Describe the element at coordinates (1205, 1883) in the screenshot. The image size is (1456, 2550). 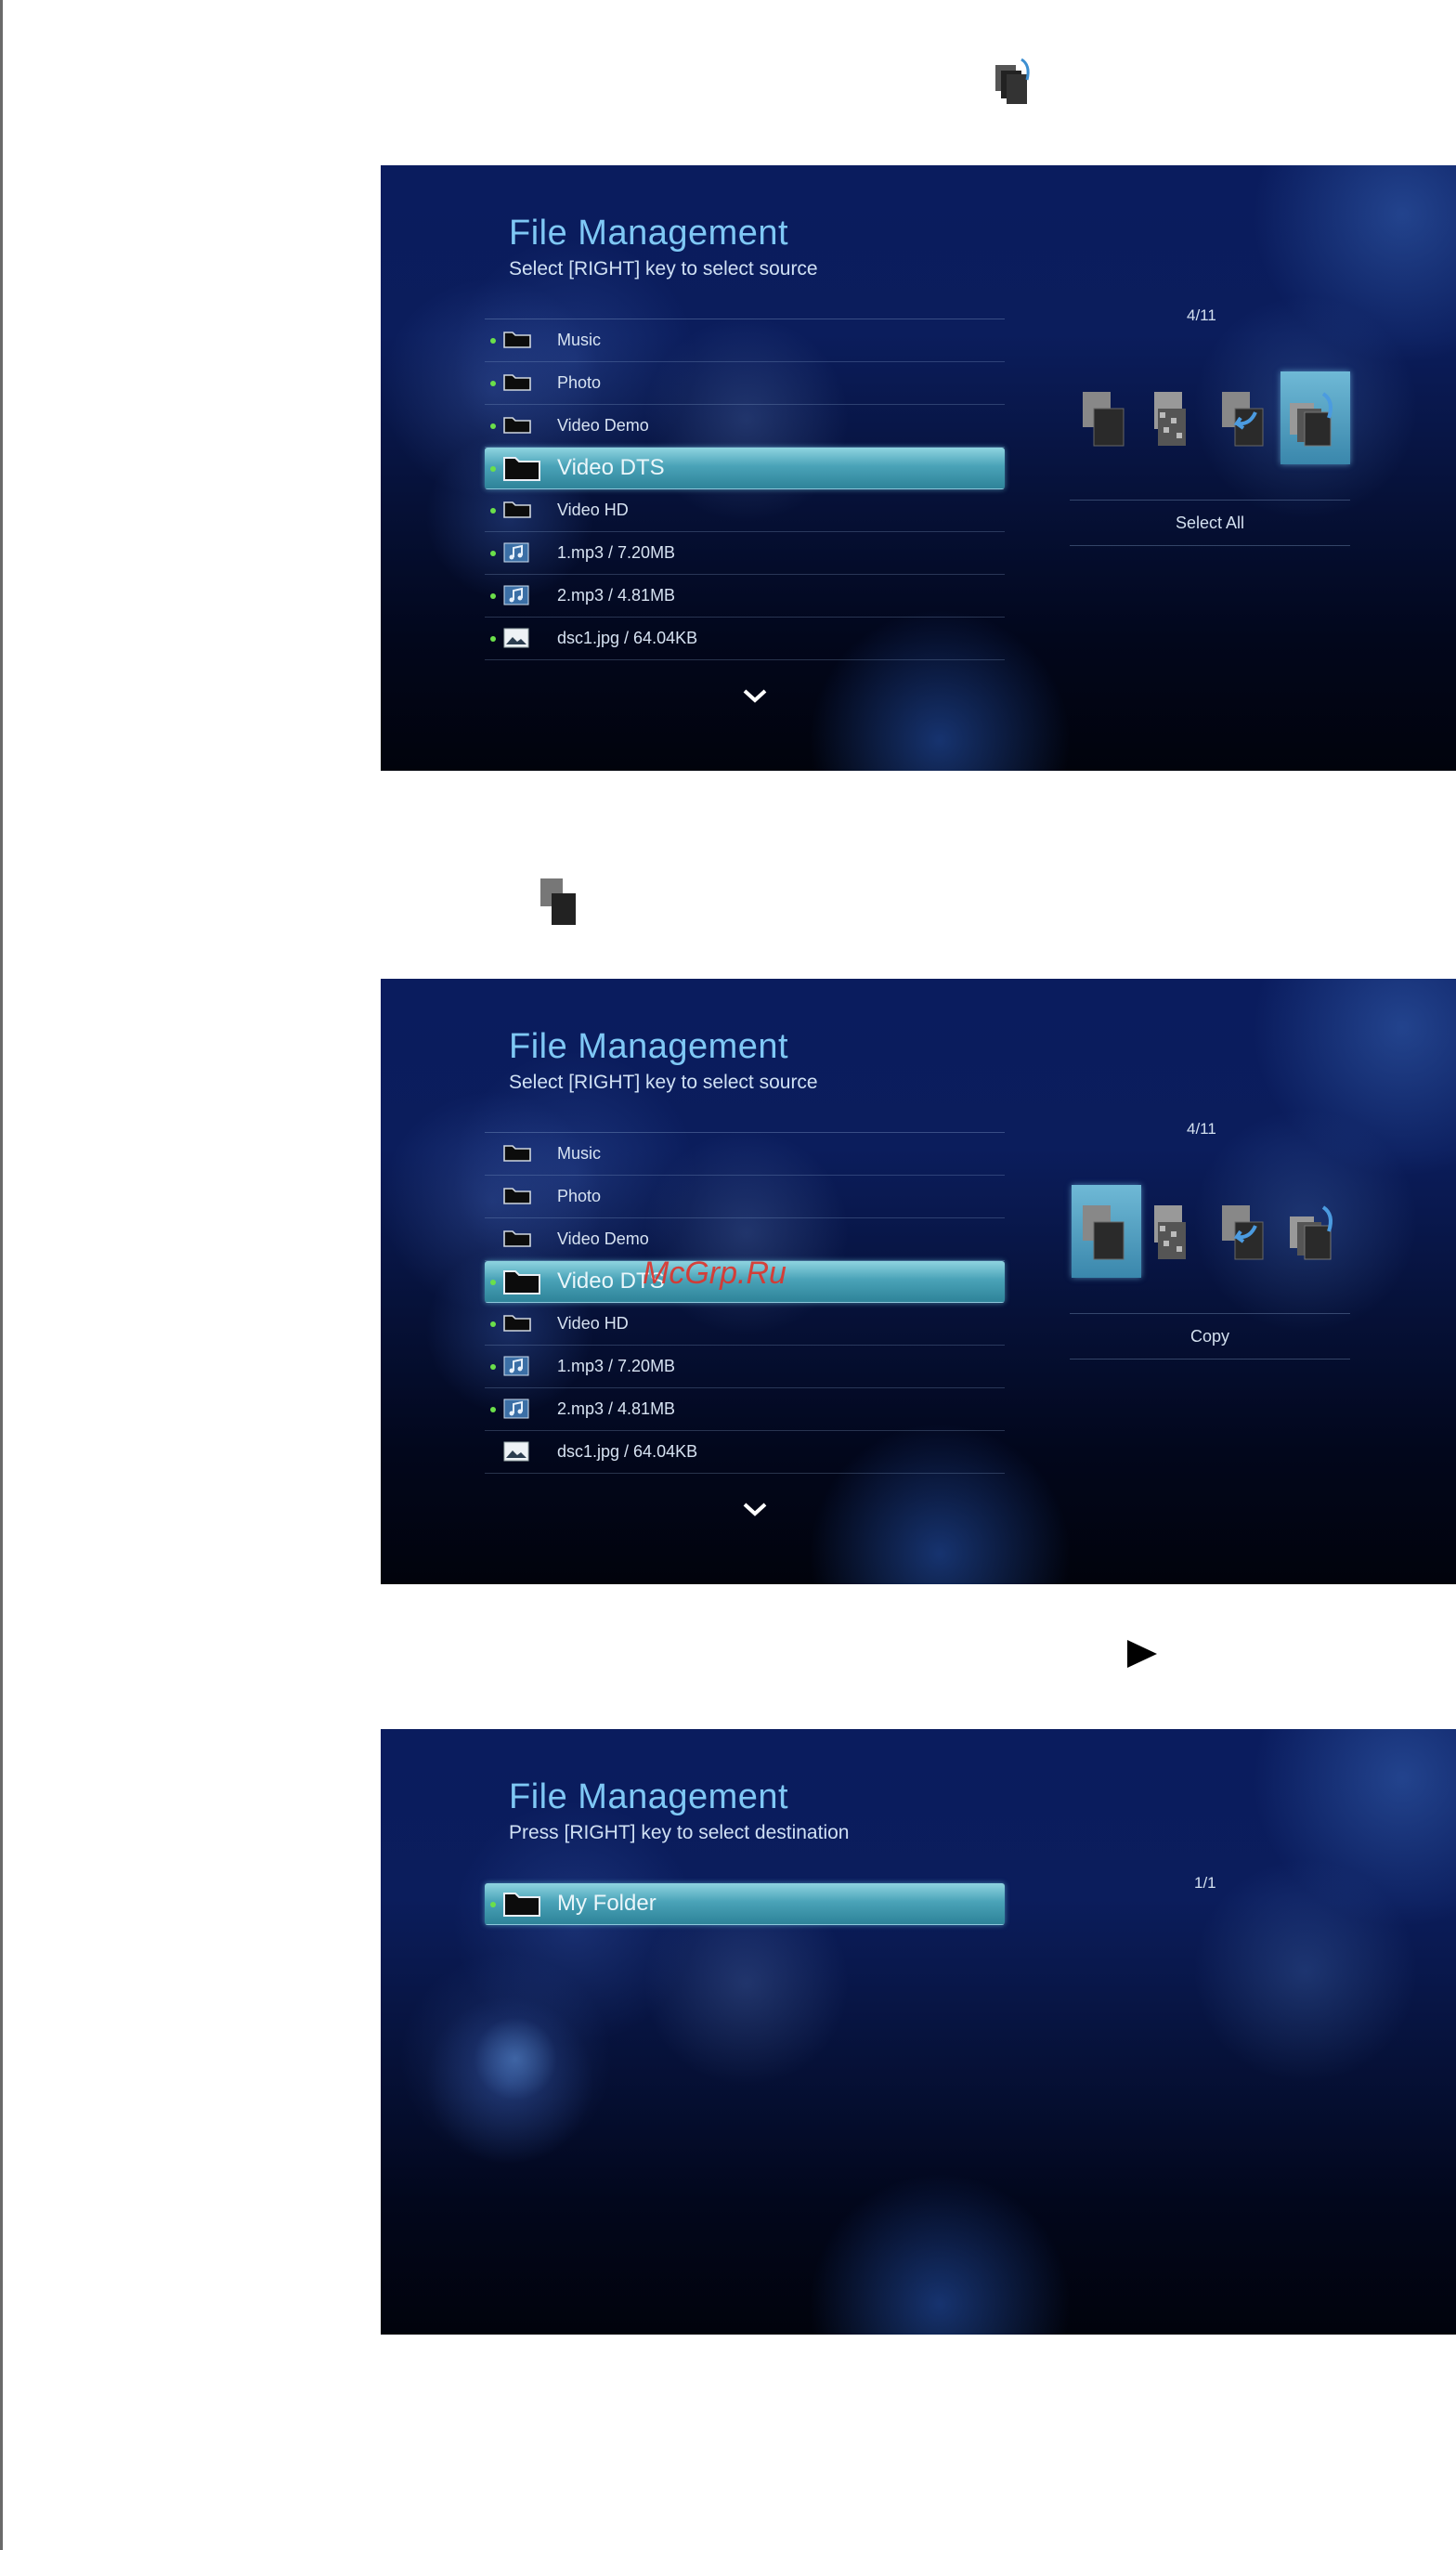
I see `page-count: 1/1` at that location.